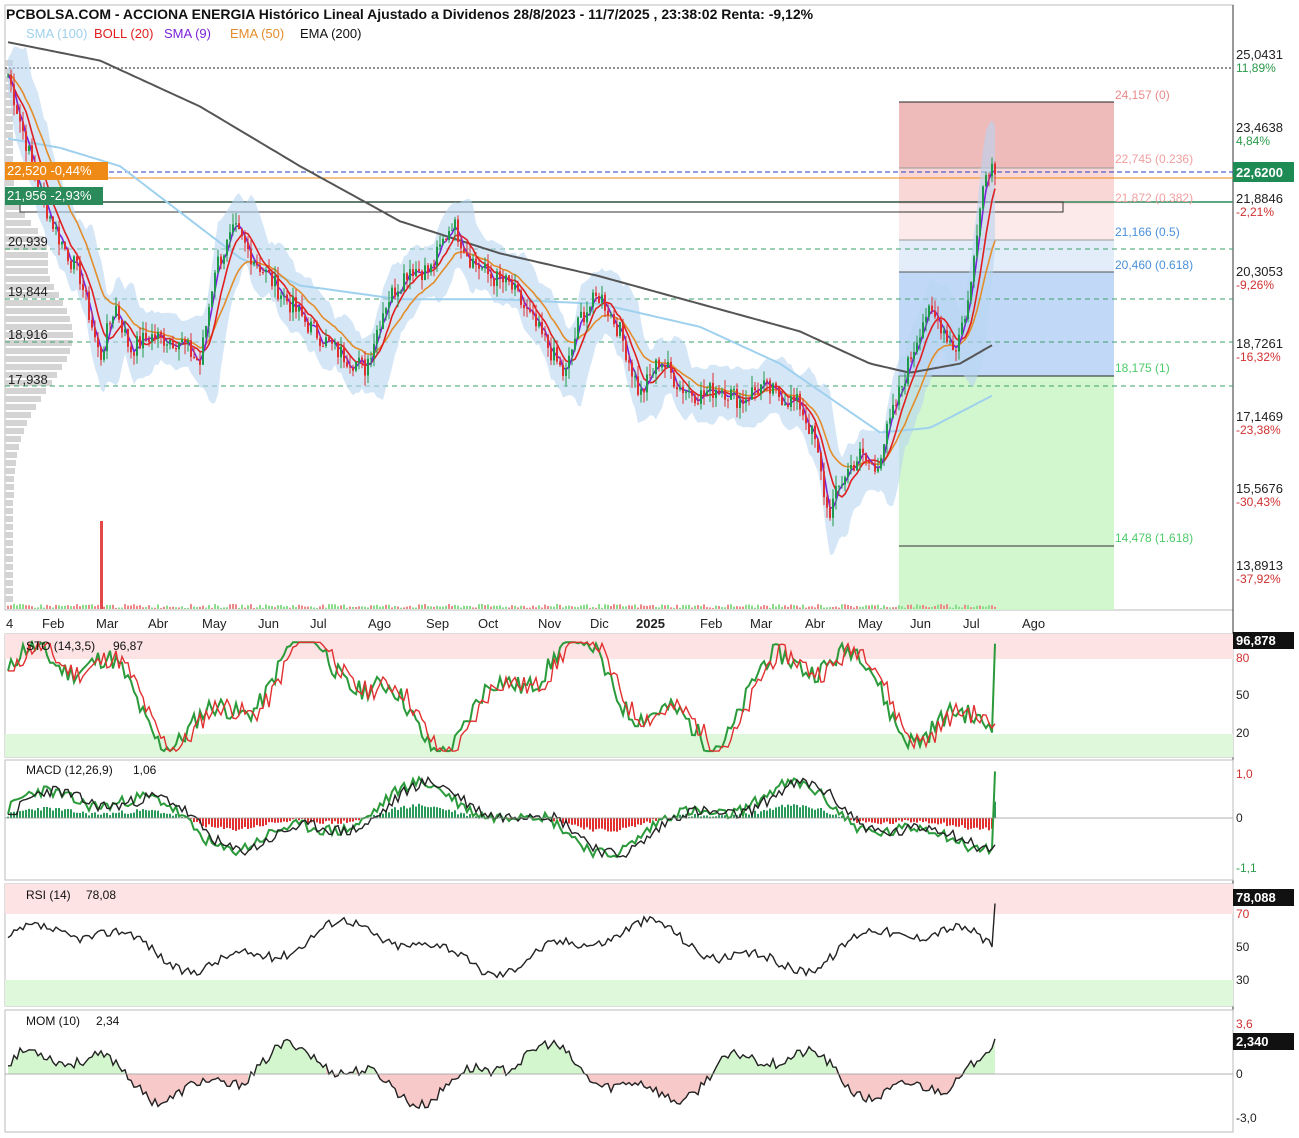 This screenshot has height=1138, width=1299. I want to click on sto-oversold-zone, so click(619, 745).